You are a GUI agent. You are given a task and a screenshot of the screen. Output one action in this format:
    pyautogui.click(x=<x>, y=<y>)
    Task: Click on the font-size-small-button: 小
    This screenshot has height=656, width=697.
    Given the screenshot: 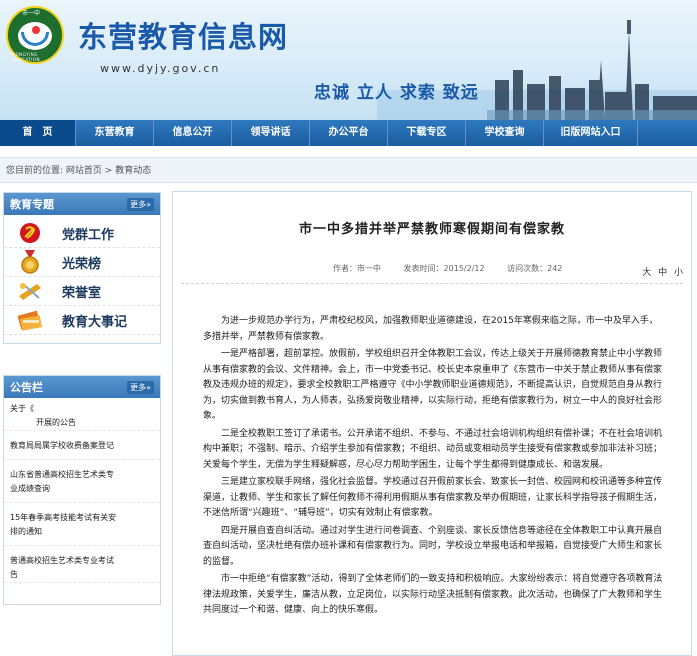 What is the action you would take?
    pyautogui.click(x=678, y=273)
    